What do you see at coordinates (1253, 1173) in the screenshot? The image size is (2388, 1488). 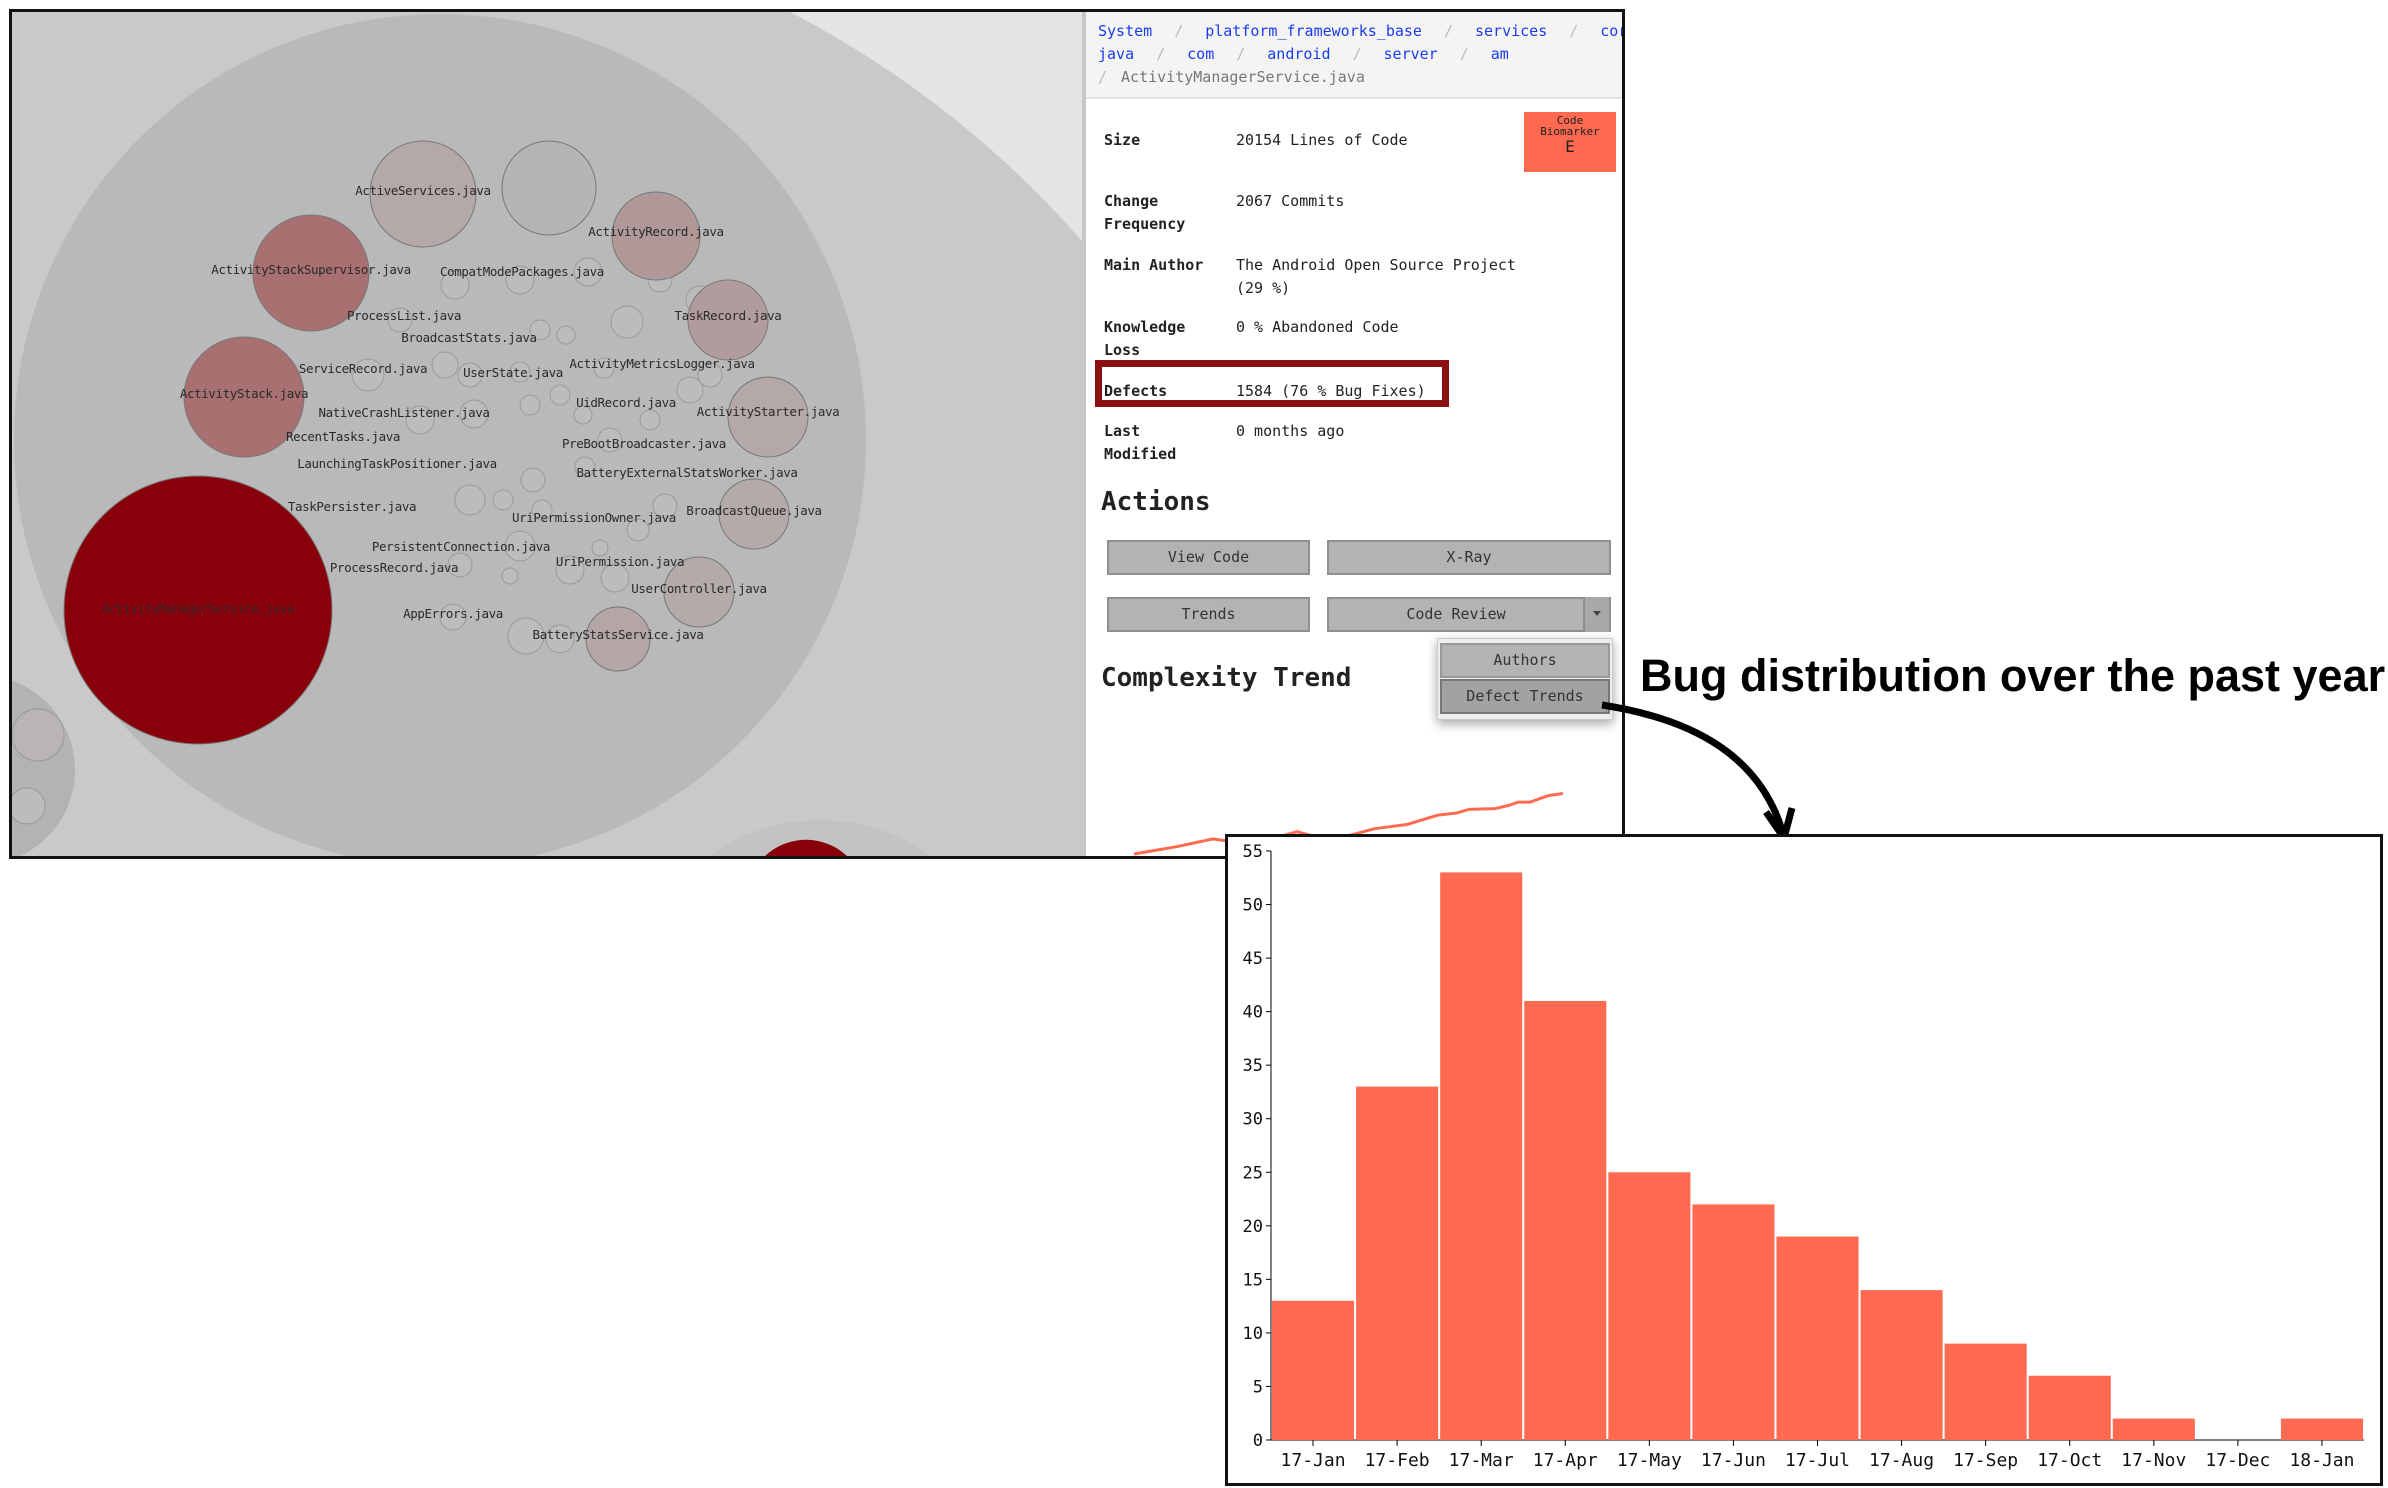 I see `y-tick-label: 25` at bounding box center [1253, 1173].